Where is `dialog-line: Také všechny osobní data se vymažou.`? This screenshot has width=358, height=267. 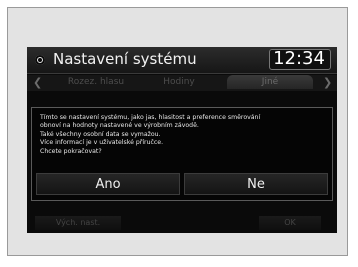 dialog-line: Také všechny osobní data se vymažou. is located at coordinates (100, 134).